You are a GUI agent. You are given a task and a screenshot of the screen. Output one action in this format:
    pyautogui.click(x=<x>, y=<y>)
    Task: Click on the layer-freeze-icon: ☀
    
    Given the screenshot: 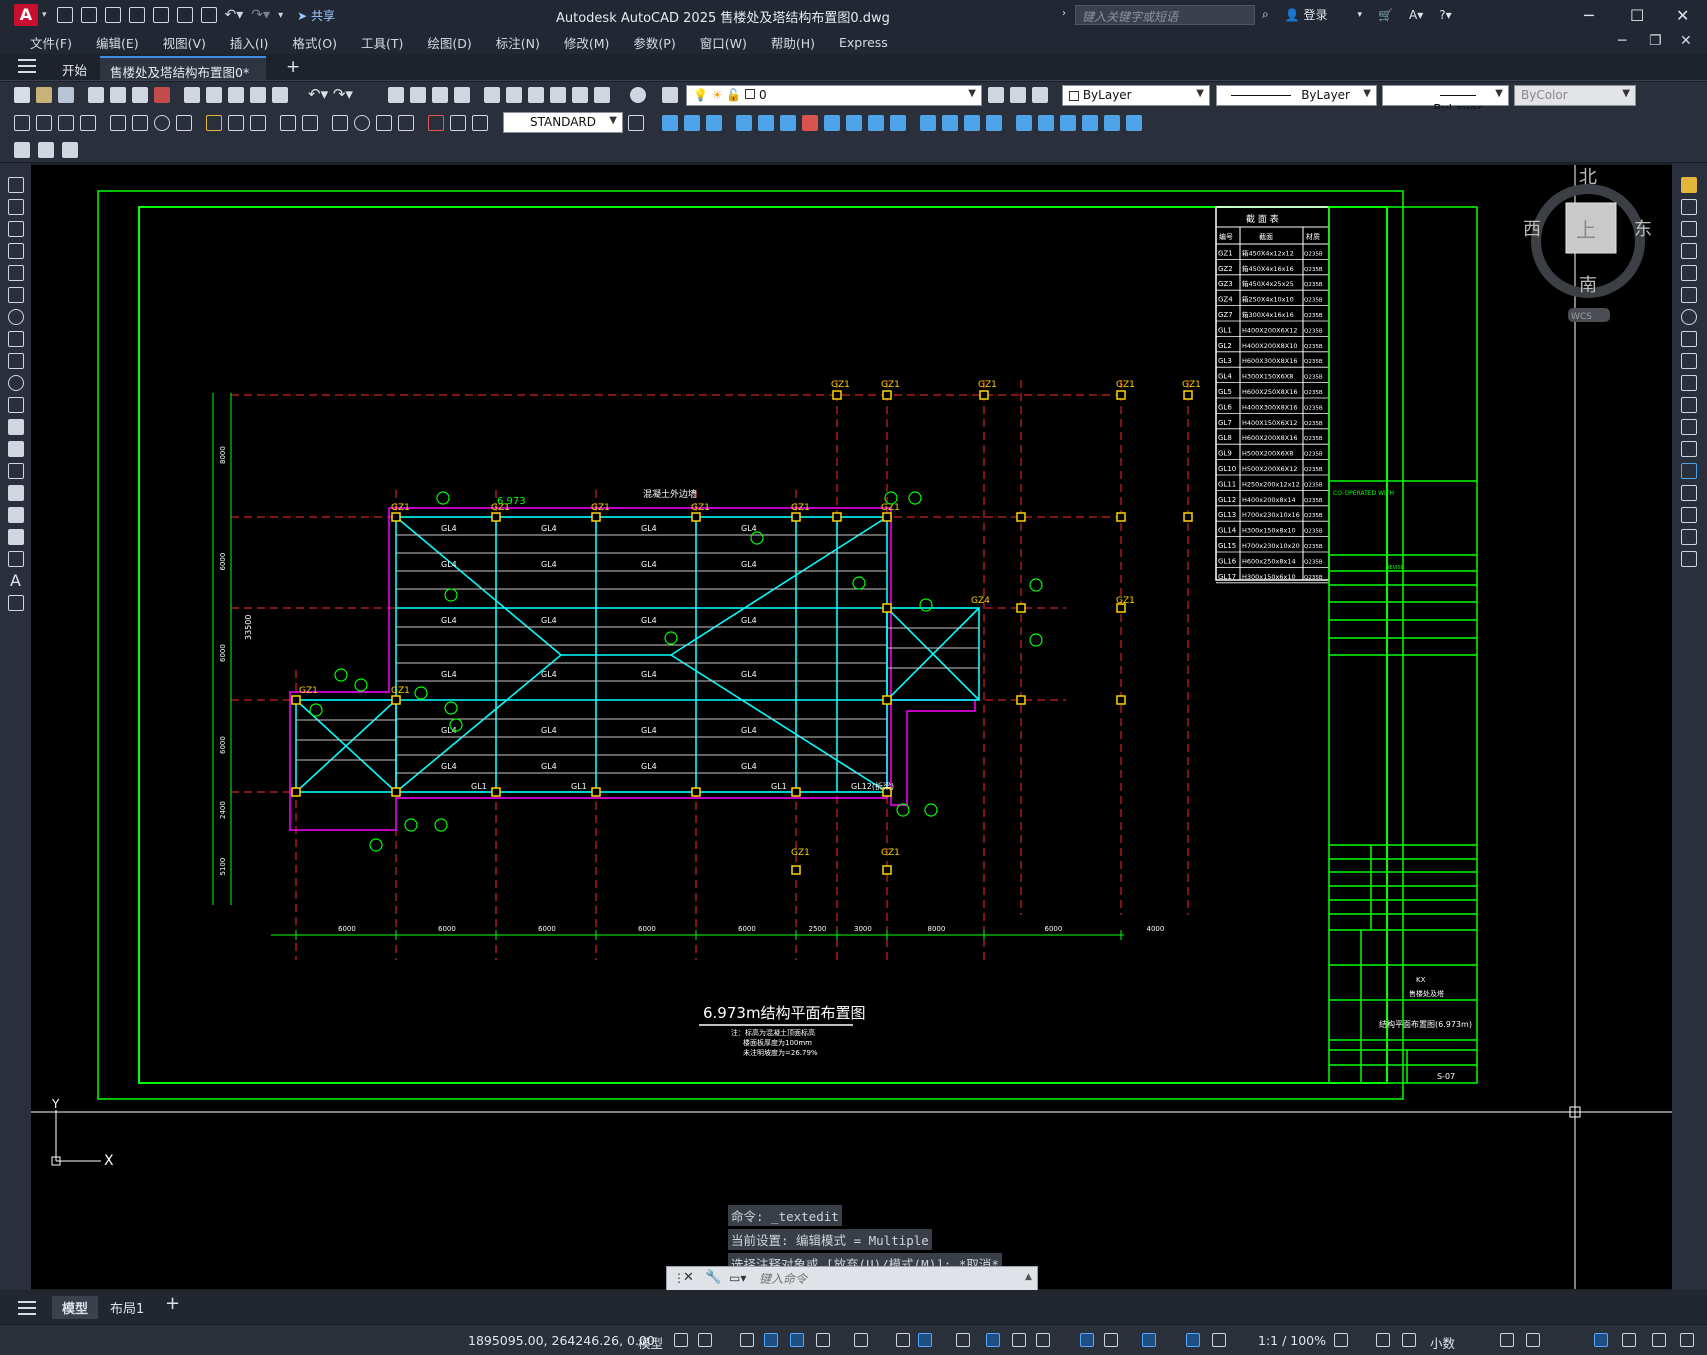 What is the action you would take?
    pyautogui.click(x=717, y=95)
    